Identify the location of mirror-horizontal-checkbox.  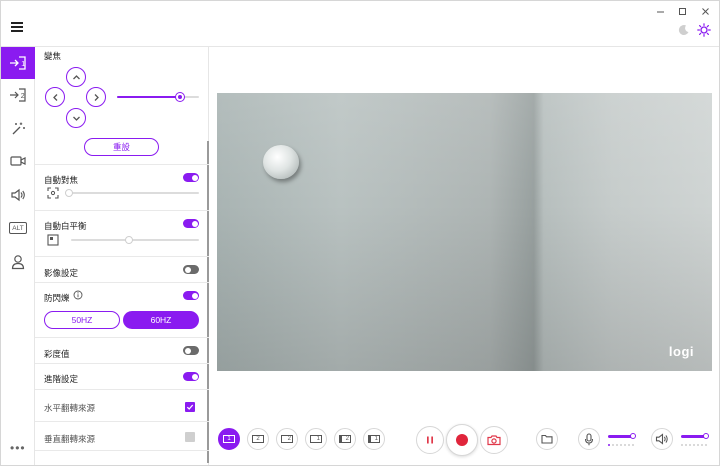
(190, 407).